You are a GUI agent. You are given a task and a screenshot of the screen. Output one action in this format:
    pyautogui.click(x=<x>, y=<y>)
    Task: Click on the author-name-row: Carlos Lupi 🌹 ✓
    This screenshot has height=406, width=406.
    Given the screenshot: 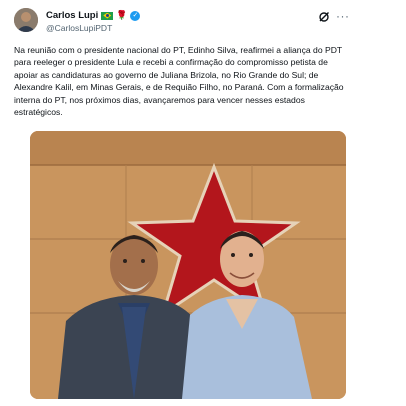 What is the action you would take?
    pyautogui.click(x=93, y=15)
    